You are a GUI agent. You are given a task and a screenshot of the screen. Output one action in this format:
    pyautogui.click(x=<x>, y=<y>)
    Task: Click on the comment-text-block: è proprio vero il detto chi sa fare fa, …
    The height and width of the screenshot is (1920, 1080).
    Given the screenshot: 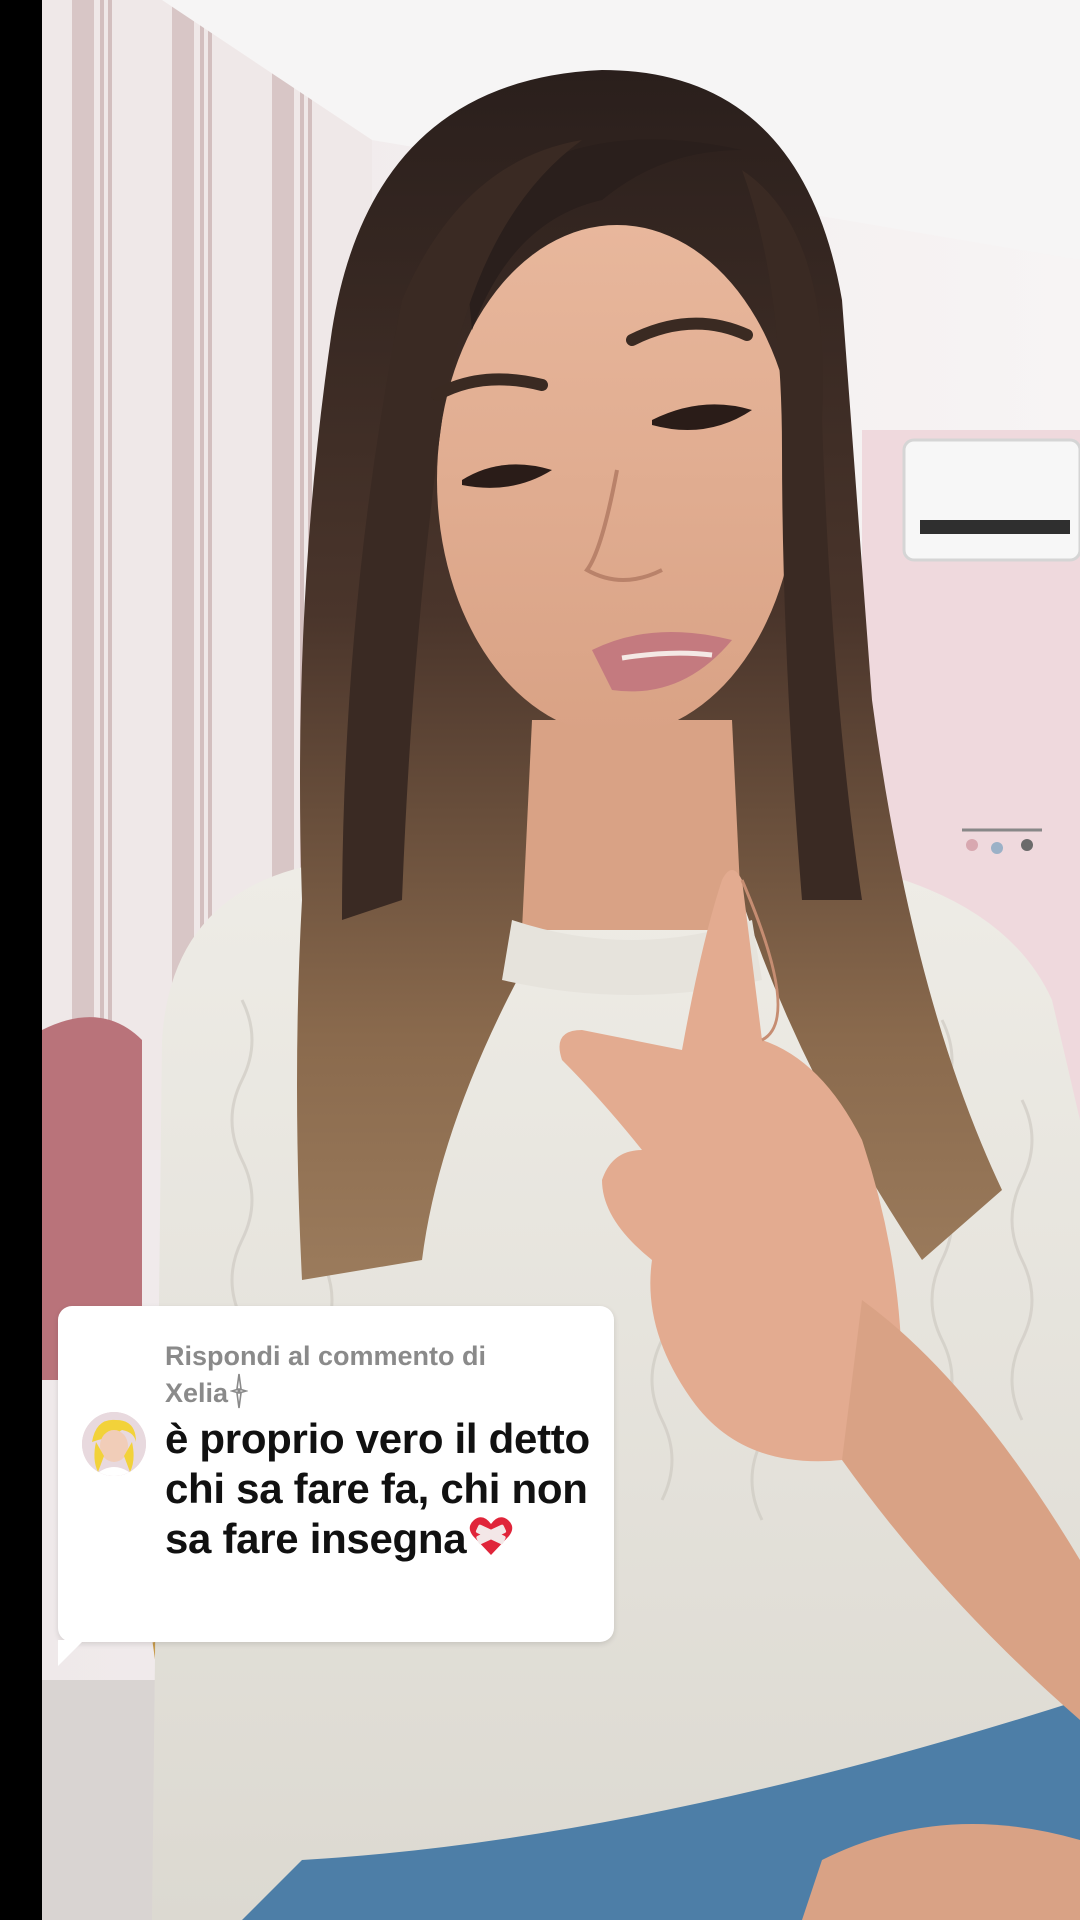 What is the action you would take?
    pyautogui.click(x=385, y=1489)
    